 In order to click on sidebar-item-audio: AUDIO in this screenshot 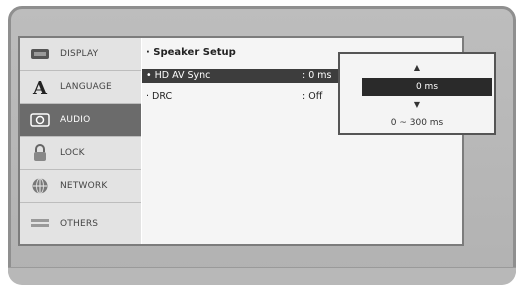, I will do `click(80, 120)`.